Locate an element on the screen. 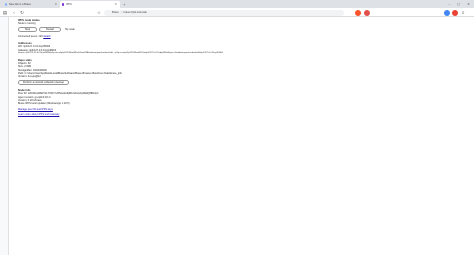  reload-icon: ↻ is located at coordinates (22, 13).